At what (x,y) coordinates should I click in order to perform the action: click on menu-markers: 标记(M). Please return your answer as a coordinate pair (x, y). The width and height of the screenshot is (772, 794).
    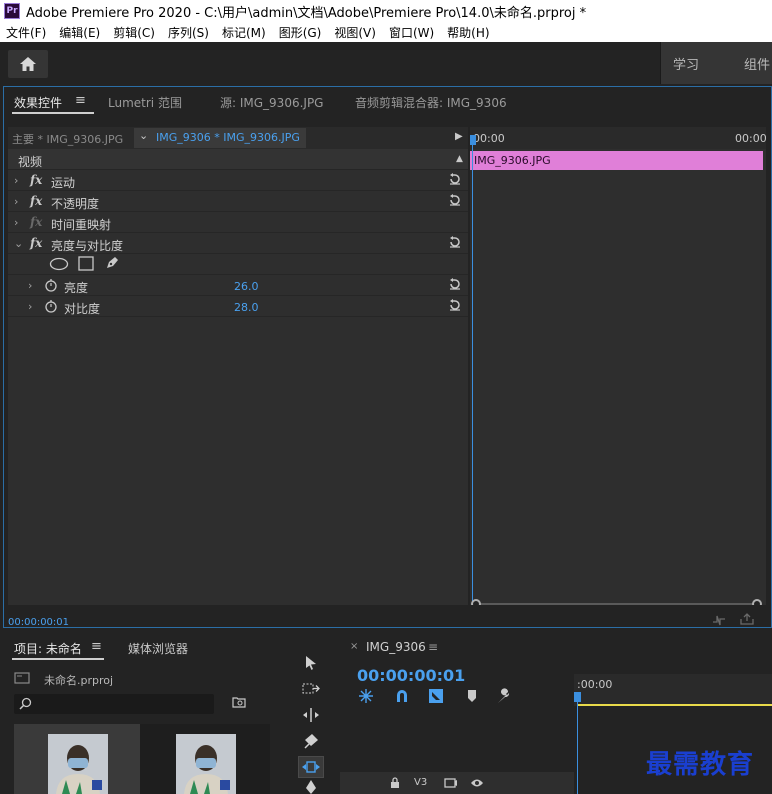
    Looking at the image, I should click on (244, 32).